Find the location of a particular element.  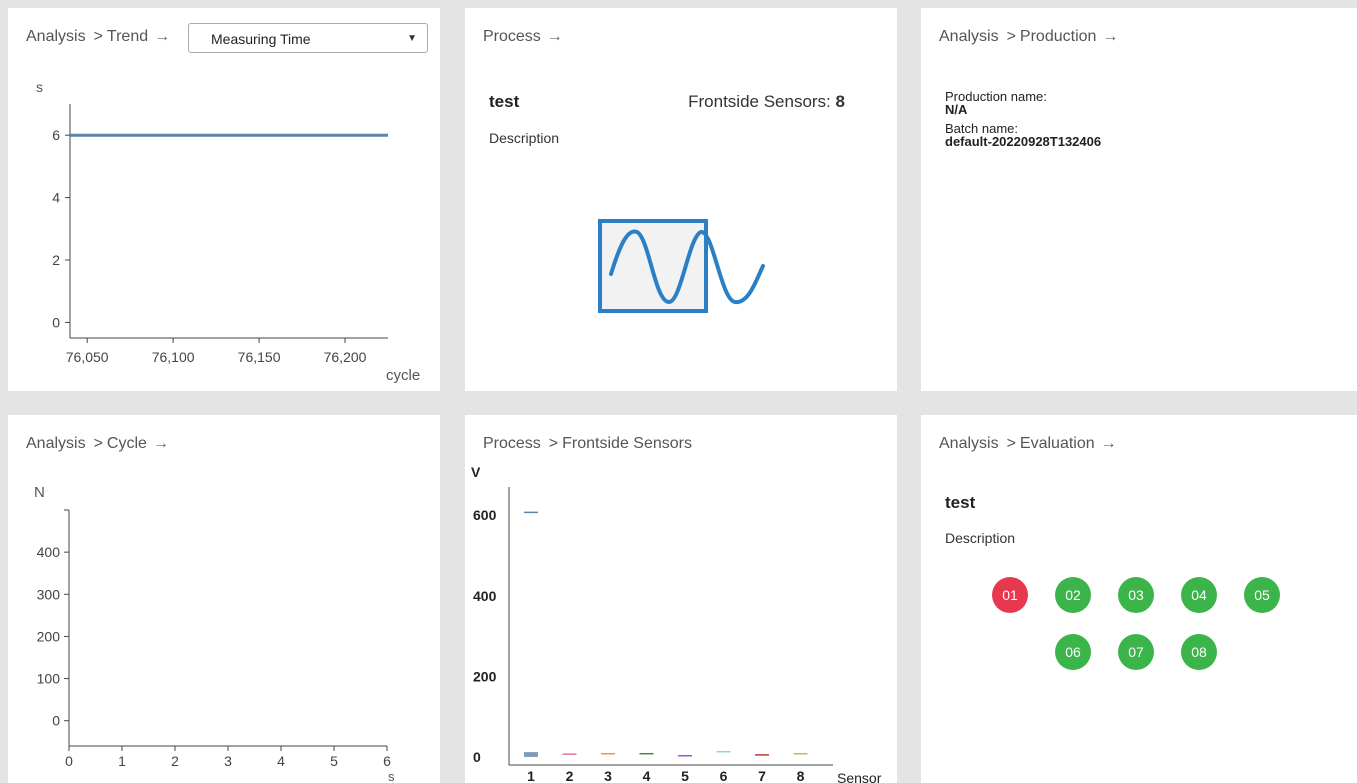

x-axis-label: s is located at coordinates (391, 776).